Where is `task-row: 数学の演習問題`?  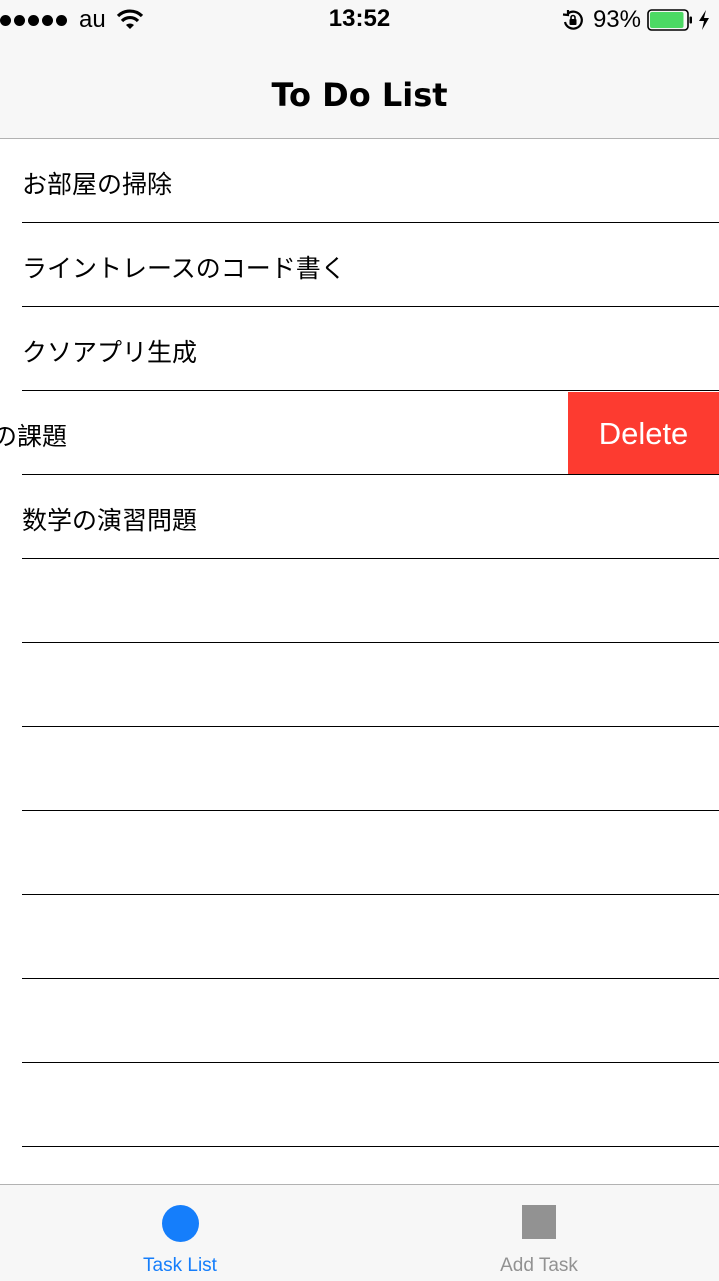 task-row: 数学の演習問題 is located at coordinates (359, 517).